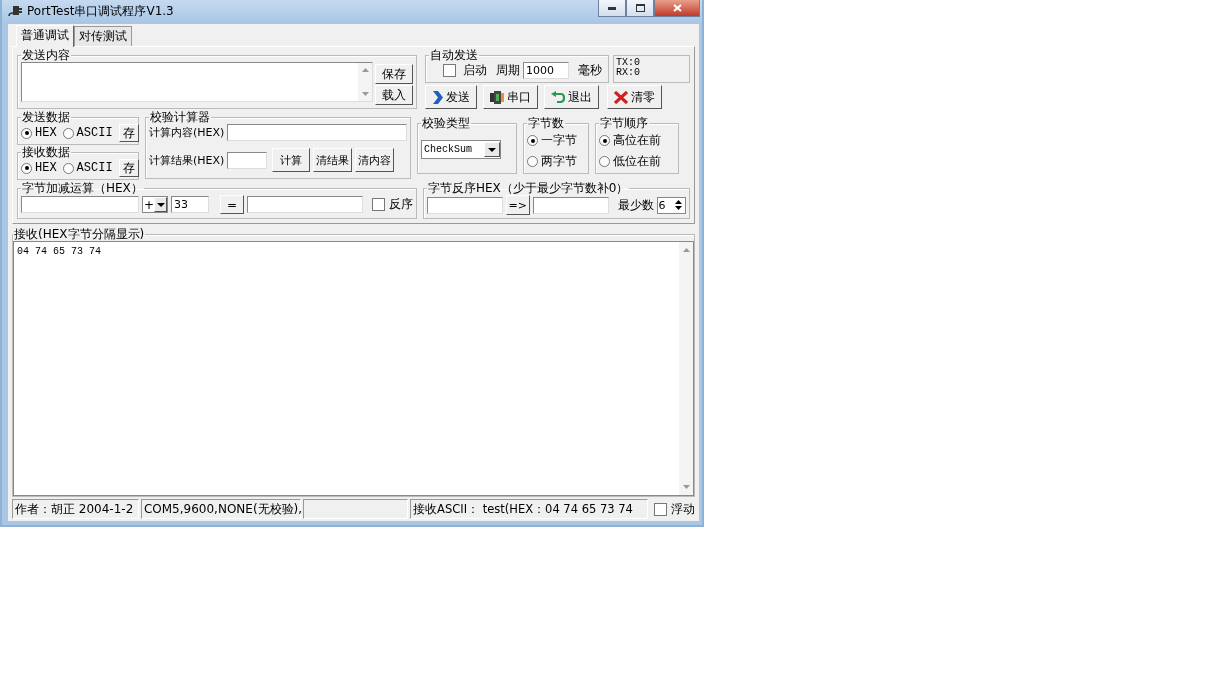 The width and height of the screenshot is (1213, 681). Describe the element at coordinates (82, 188) in the screenshot. I see `group-label: 字节加减运算（HEX）` at that location.